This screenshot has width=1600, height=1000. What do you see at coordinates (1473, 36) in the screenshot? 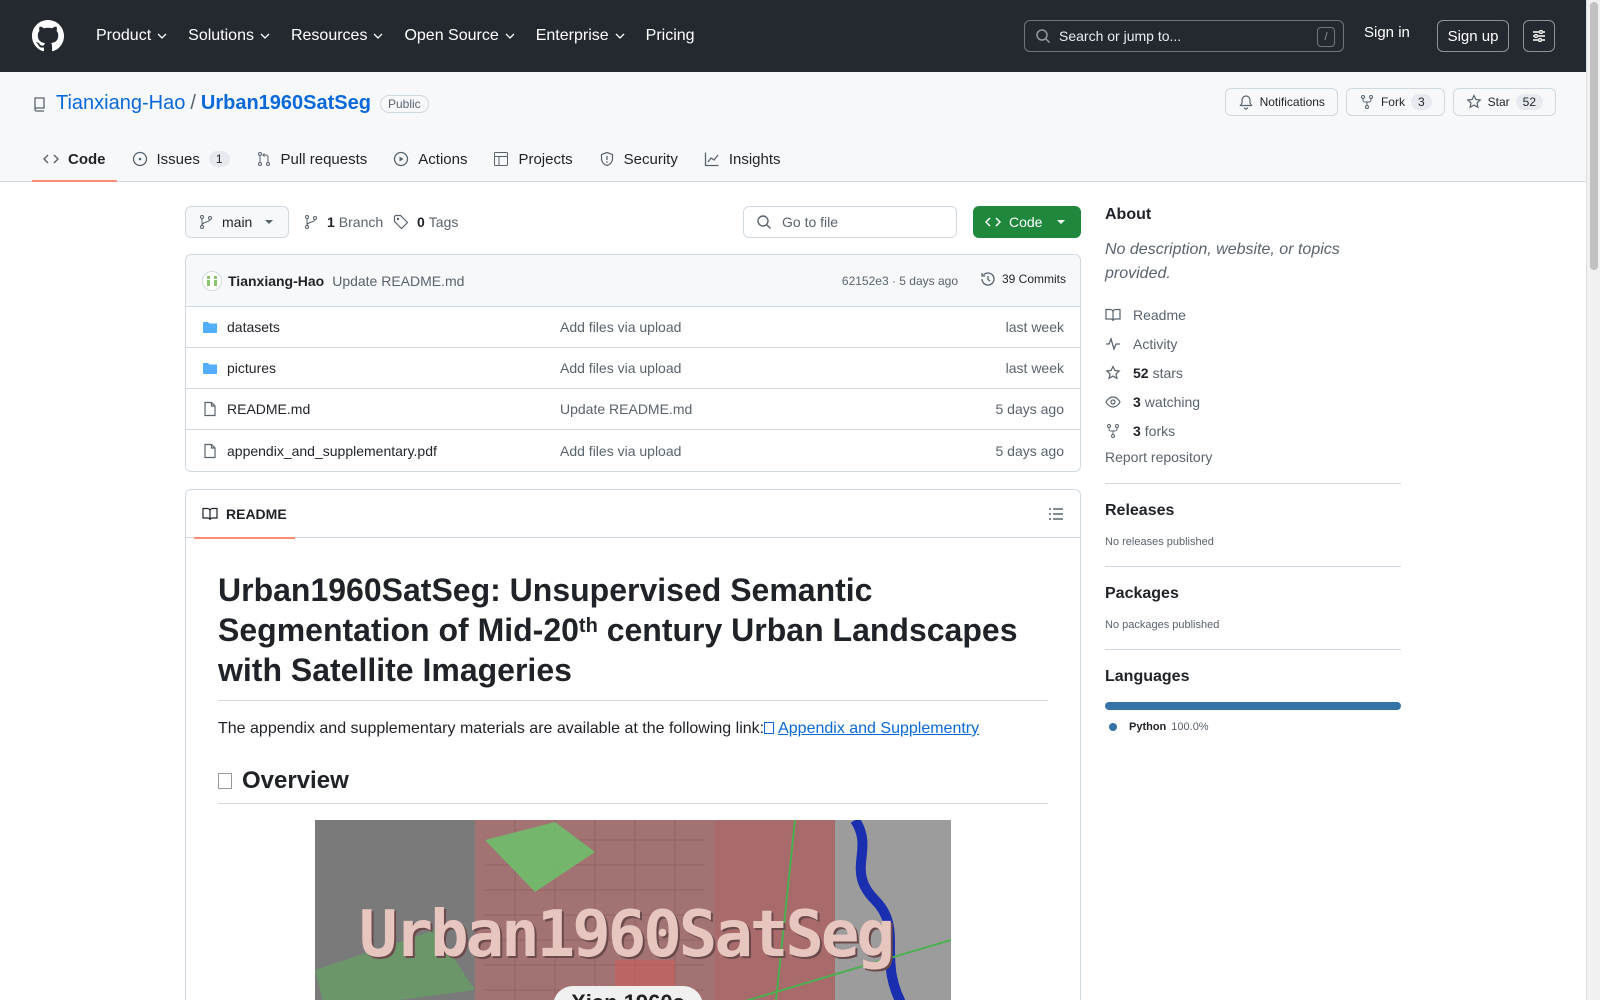
I see `sign-up-button: Sign up` at bounding box center [1473, 36].